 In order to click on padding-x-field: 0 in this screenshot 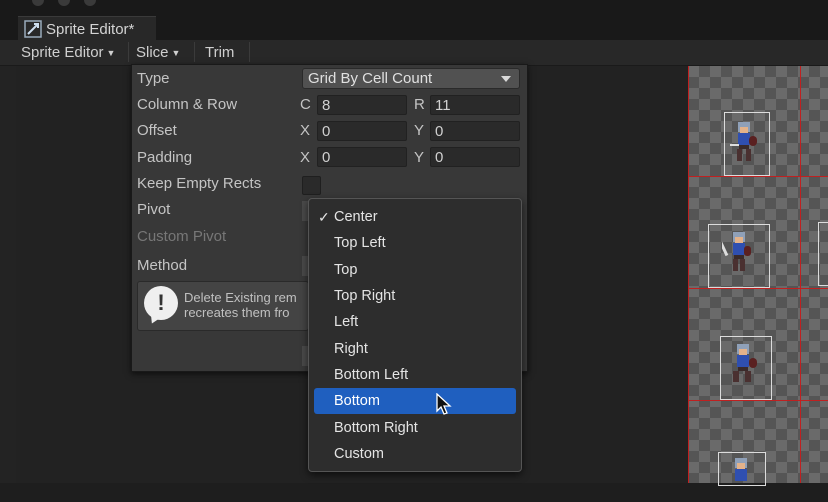, I will do `click(362, 157)`.